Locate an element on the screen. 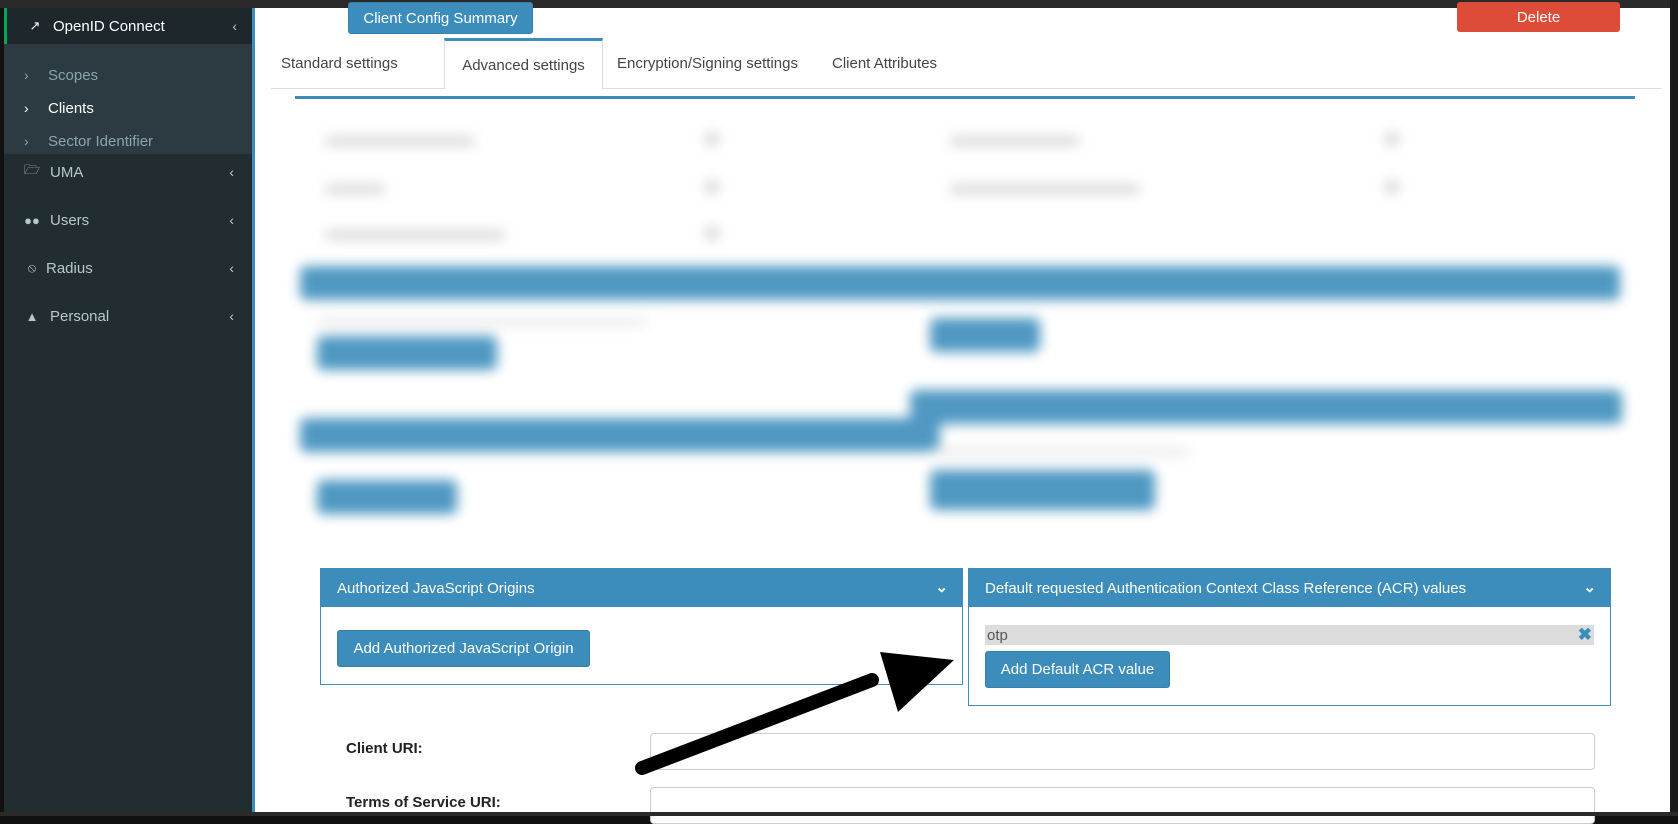 The image size is (1678, 824). sidebar-item-openid-row: ↗ OpenID Connect ‹ is located at coordinates (131, 26).